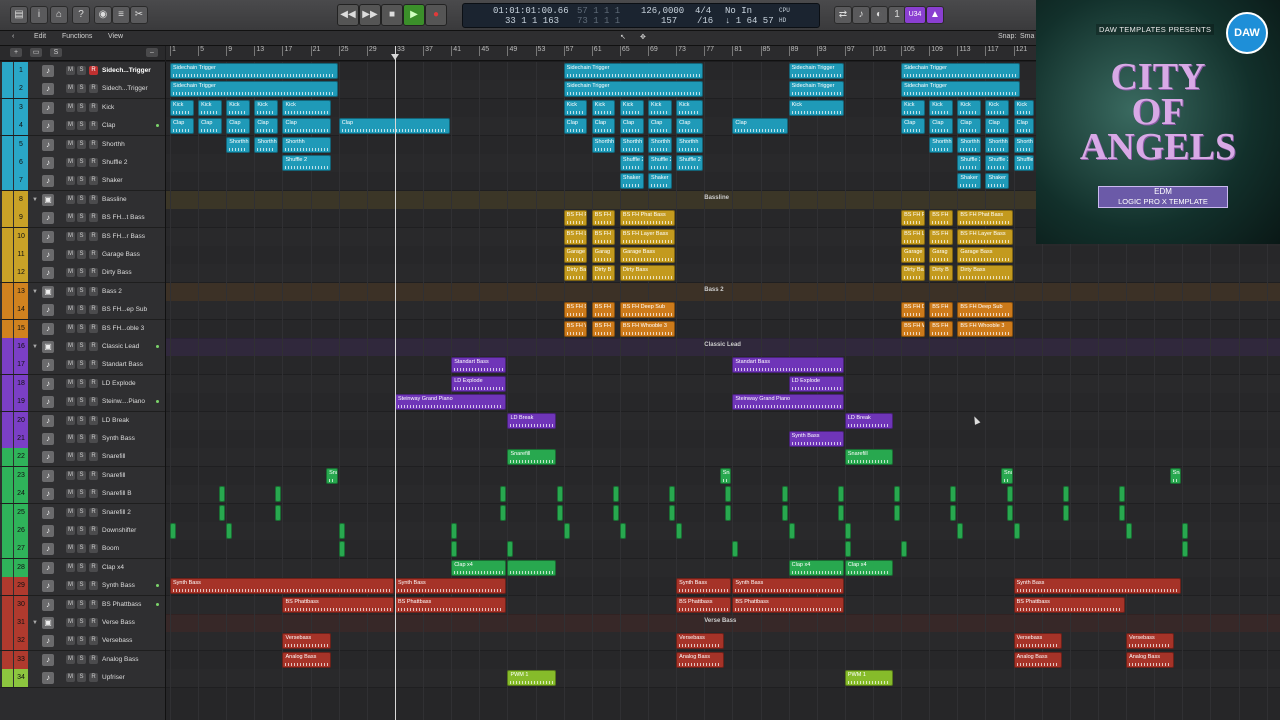 This screenshot has width=1280, height=720. What do you see at coordinates (913, 273) in the screenshot?
I see `region: Dirty Bas` at bounding box center [913, 273].